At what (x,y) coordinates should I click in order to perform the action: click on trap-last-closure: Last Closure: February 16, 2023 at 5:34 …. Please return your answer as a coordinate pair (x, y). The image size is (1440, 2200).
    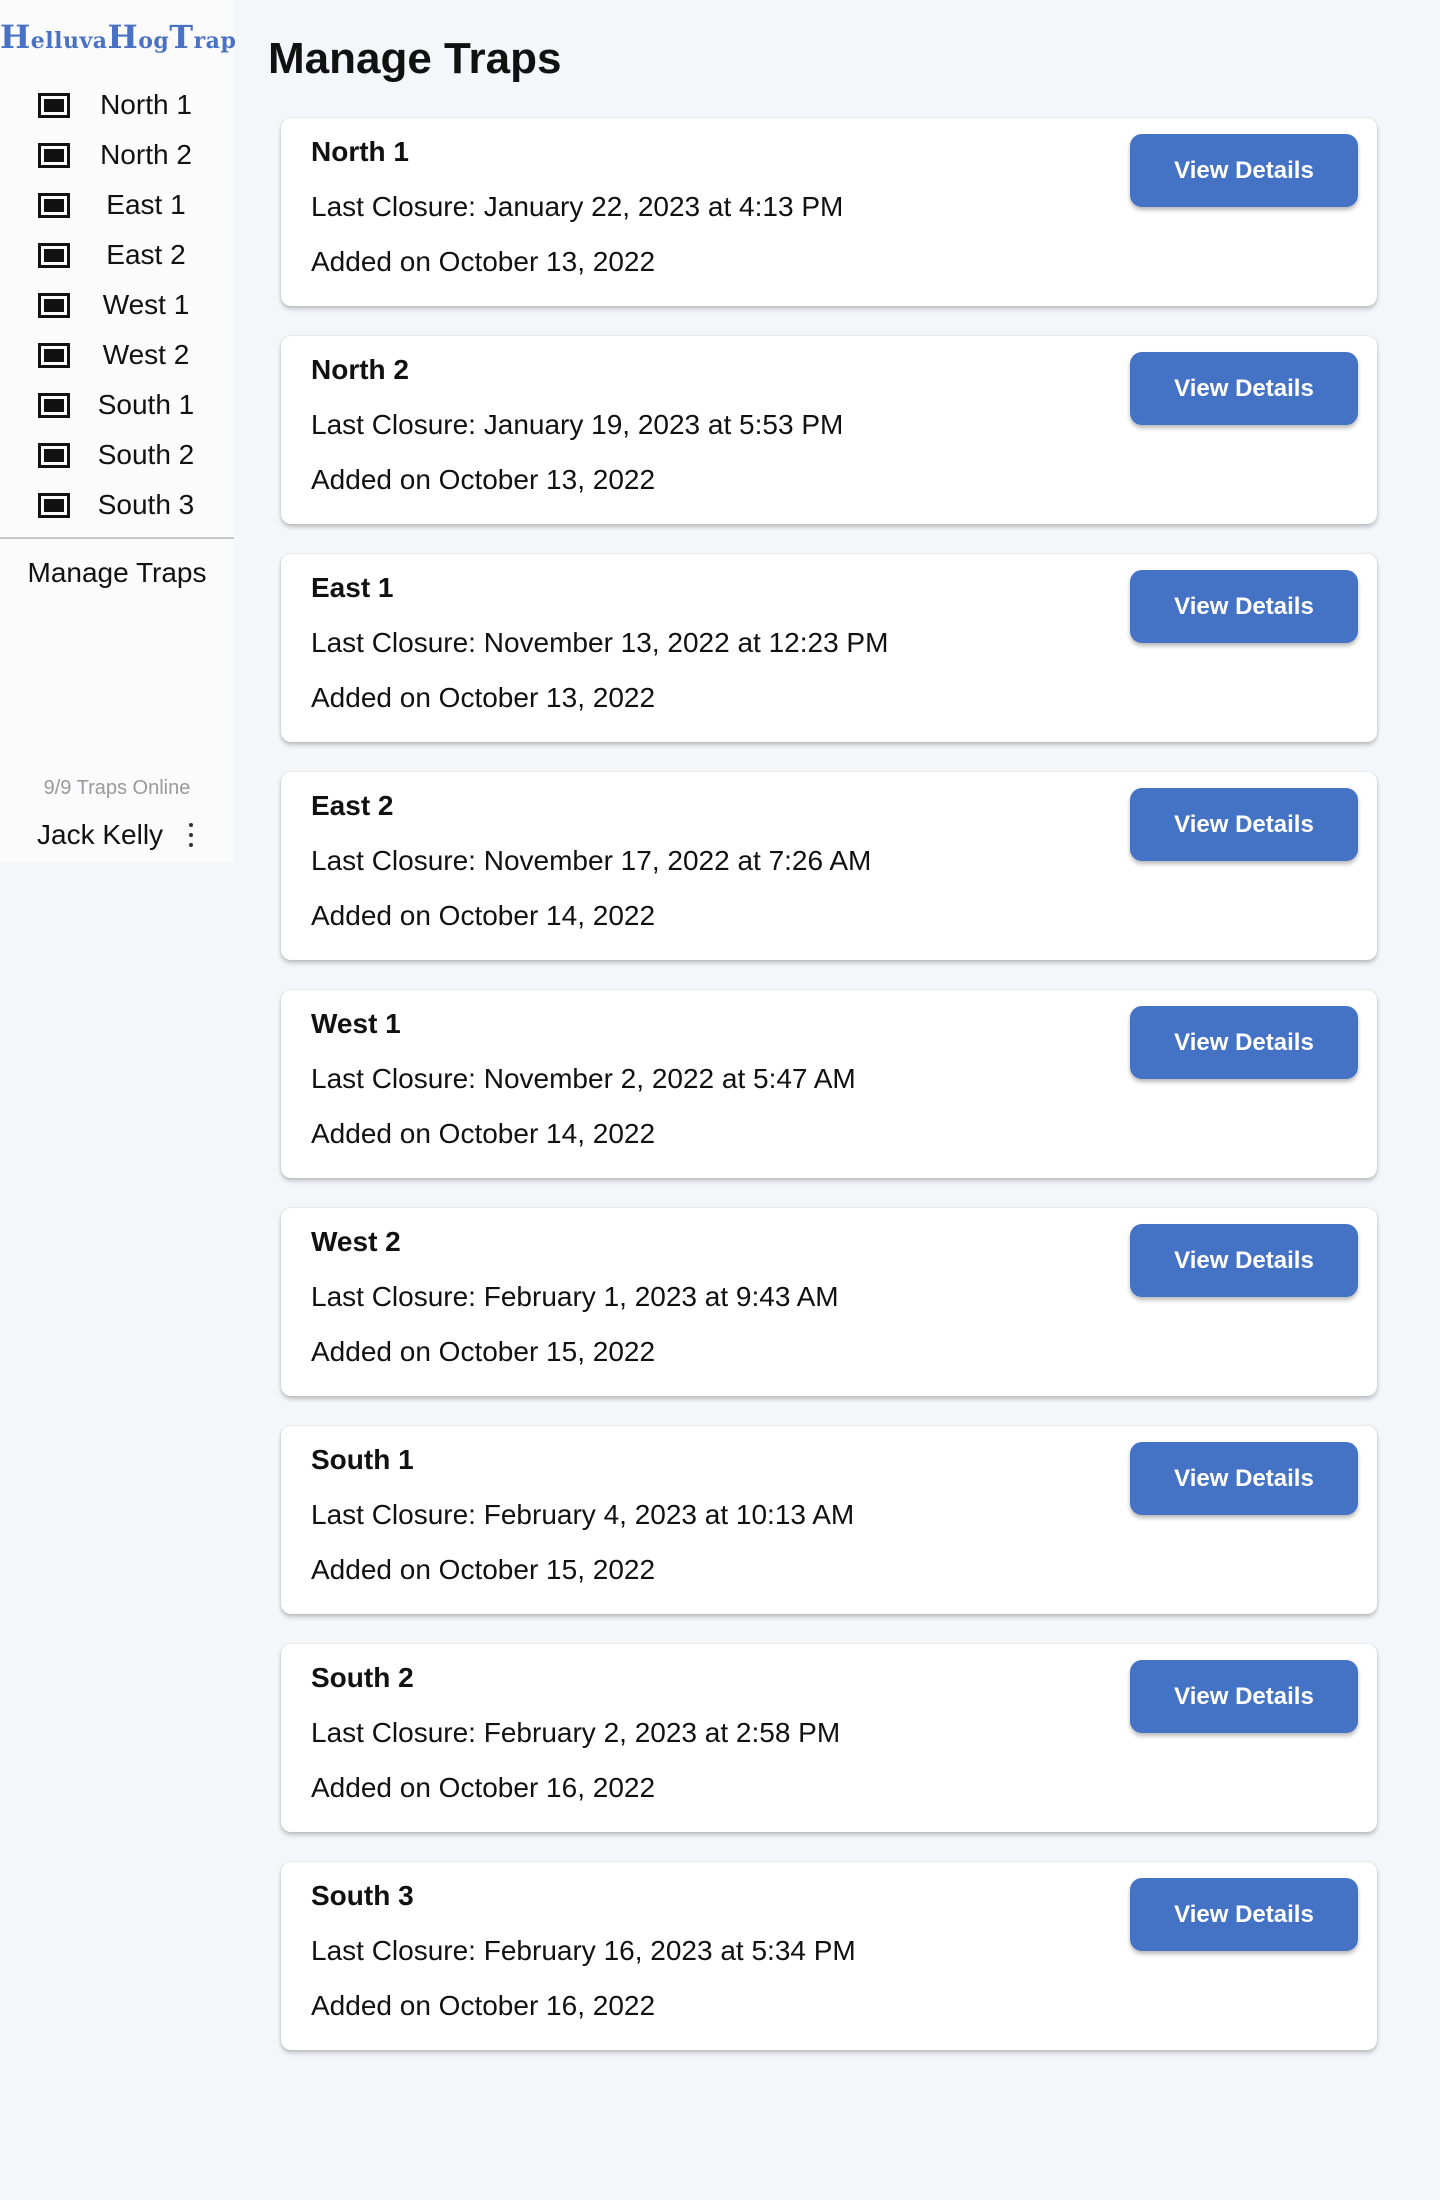
    Looking at the image, I should click on (583, 1950).